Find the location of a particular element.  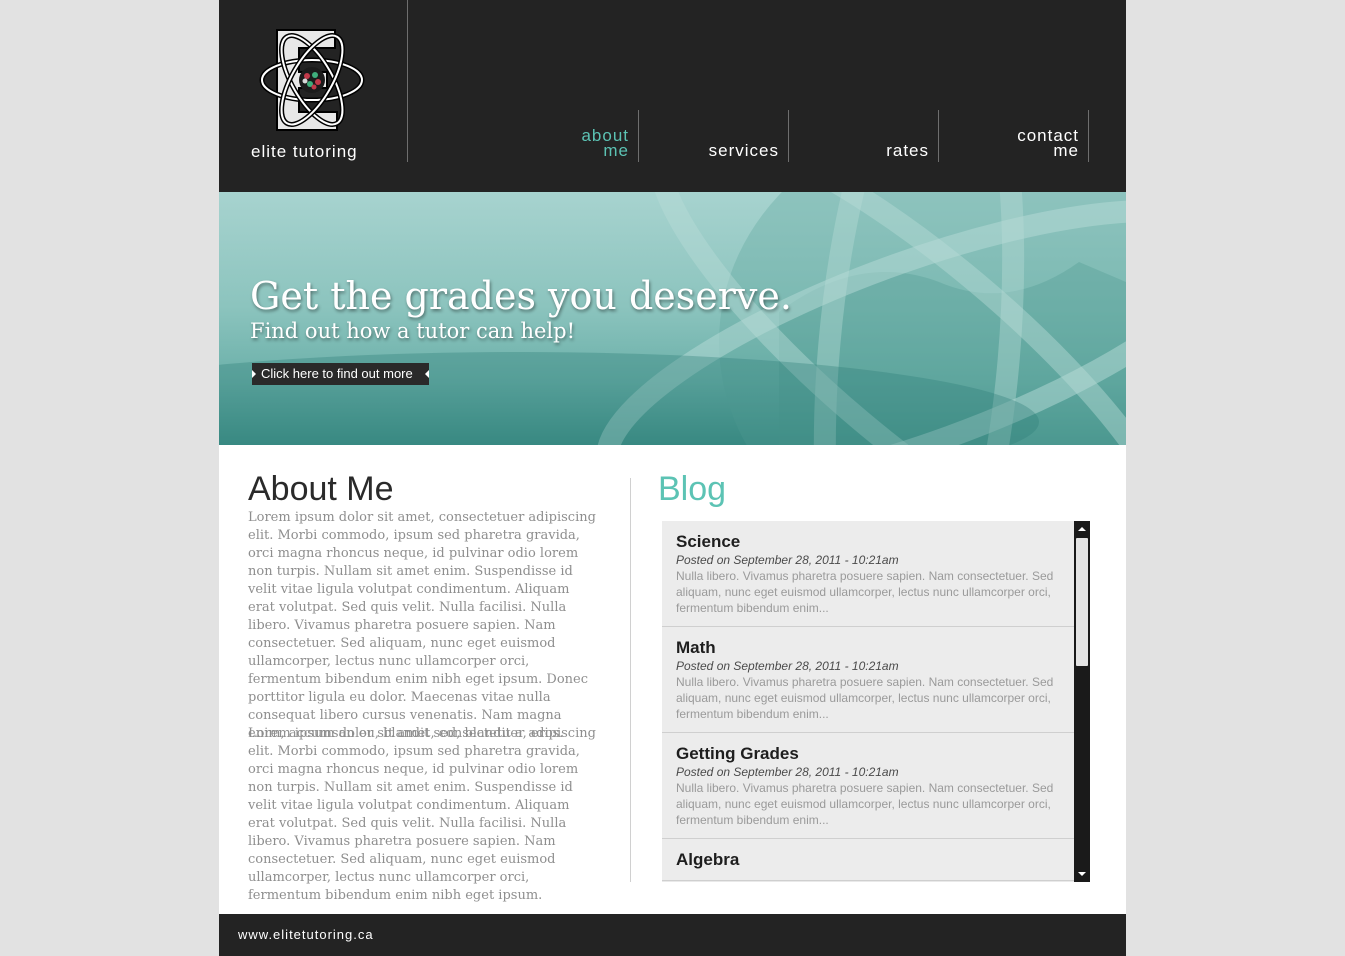

blog-title: Blog is located at coordinates (692, 489).